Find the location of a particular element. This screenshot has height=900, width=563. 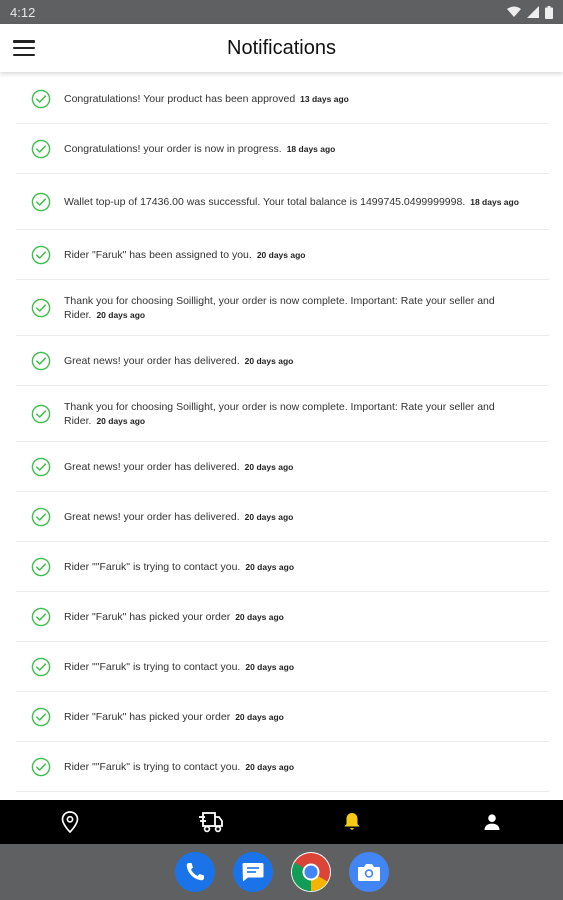

bell-icon is located at coordinates (352, 821).